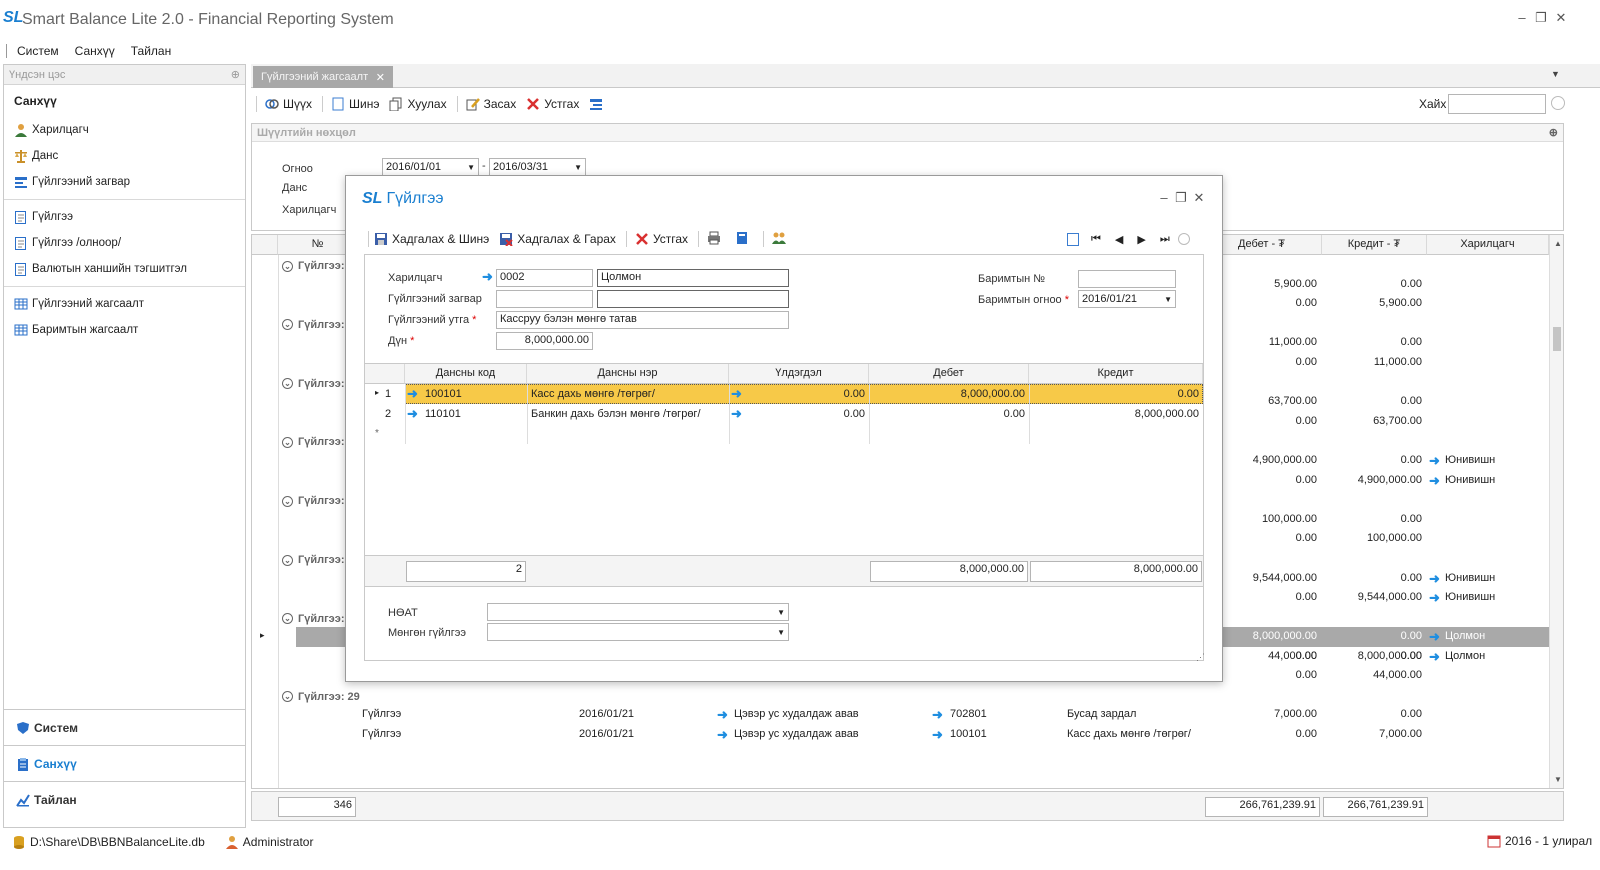  I want to click on menu-system: Систем, so click(38, 51).